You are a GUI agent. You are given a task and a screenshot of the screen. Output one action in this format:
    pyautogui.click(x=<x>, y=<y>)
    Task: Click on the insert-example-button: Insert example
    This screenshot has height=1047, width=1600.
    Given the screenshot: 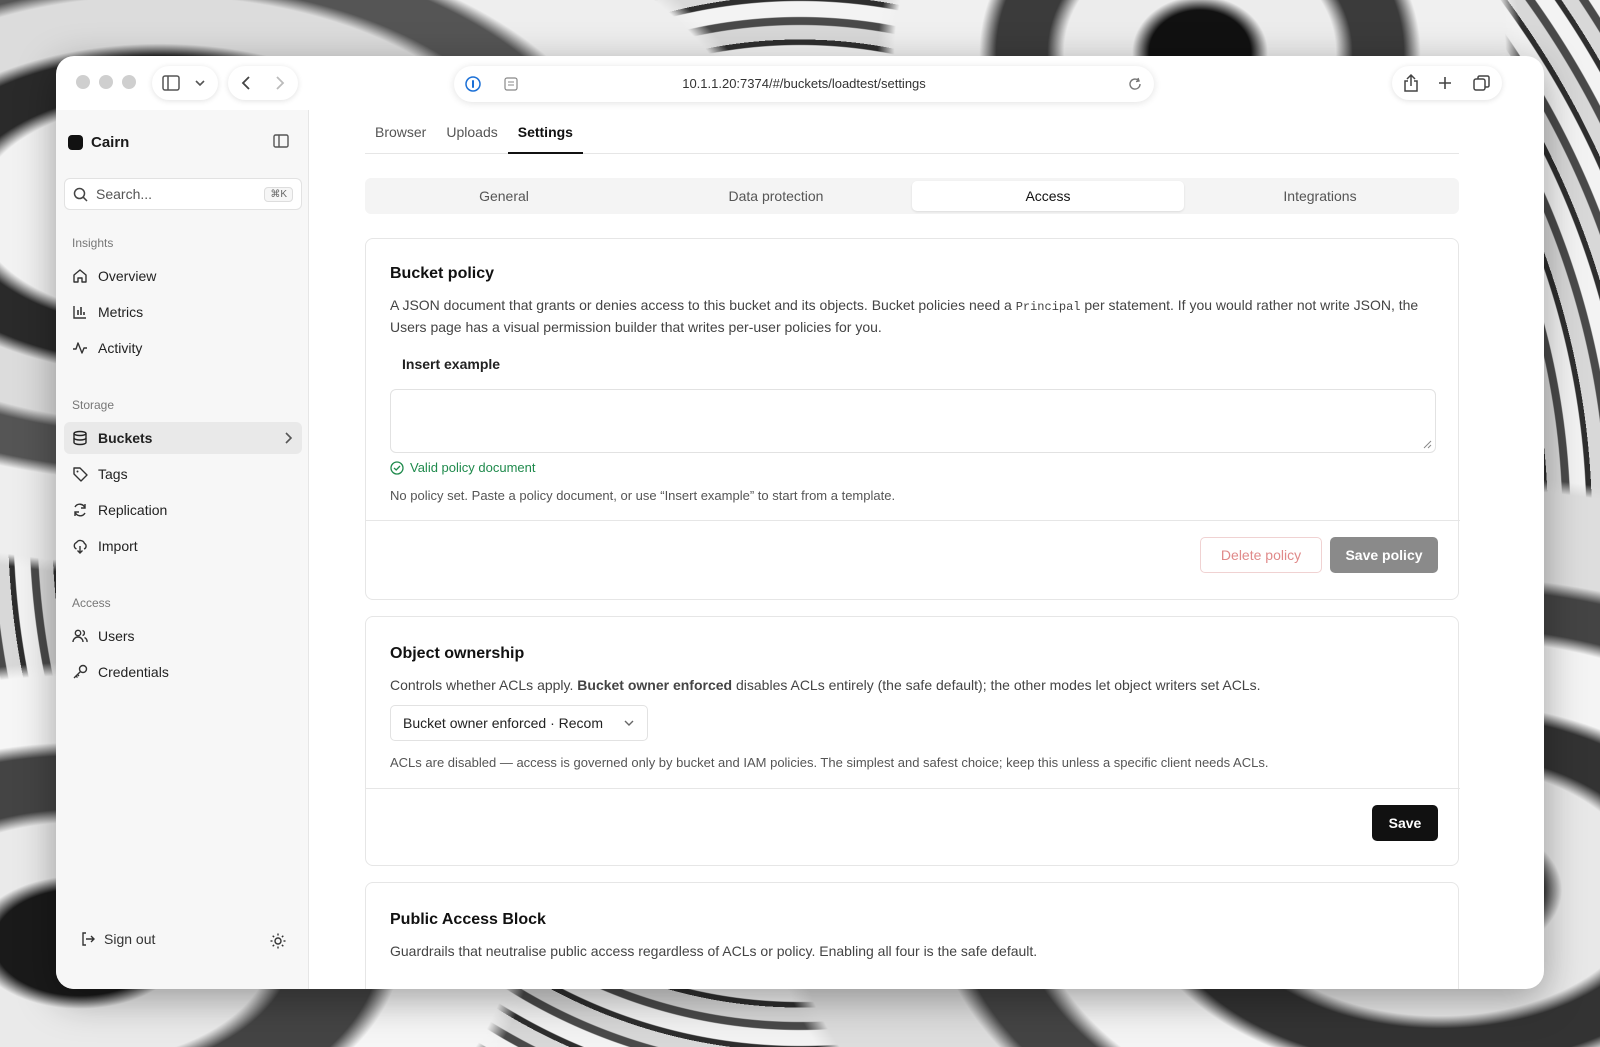 What is the action you would take?
    pyautogui.click(x=451, y=364)
    